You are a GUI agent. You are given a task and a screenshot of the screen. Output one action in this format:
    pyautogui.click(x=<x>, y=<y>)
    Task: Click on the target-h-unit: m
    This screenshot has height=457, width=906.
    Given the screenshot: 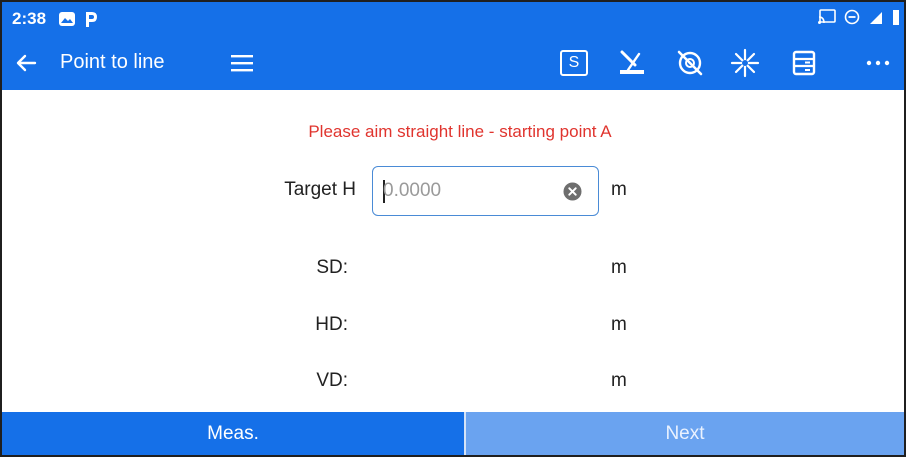 What is the action you would take?
    pyautogui.click(x=619, y=189)
    